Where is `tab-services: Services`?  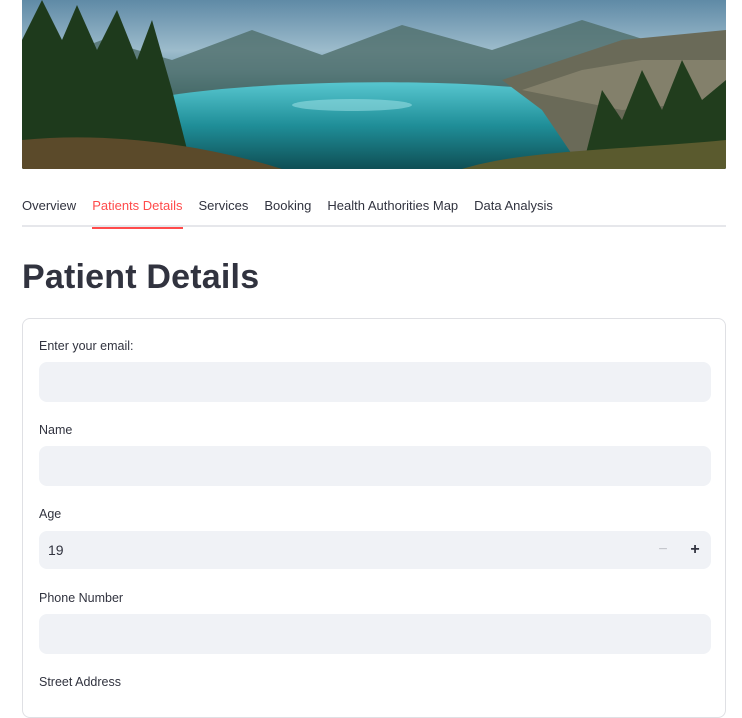
tab-services: Services is located at coordinates (224, 208).